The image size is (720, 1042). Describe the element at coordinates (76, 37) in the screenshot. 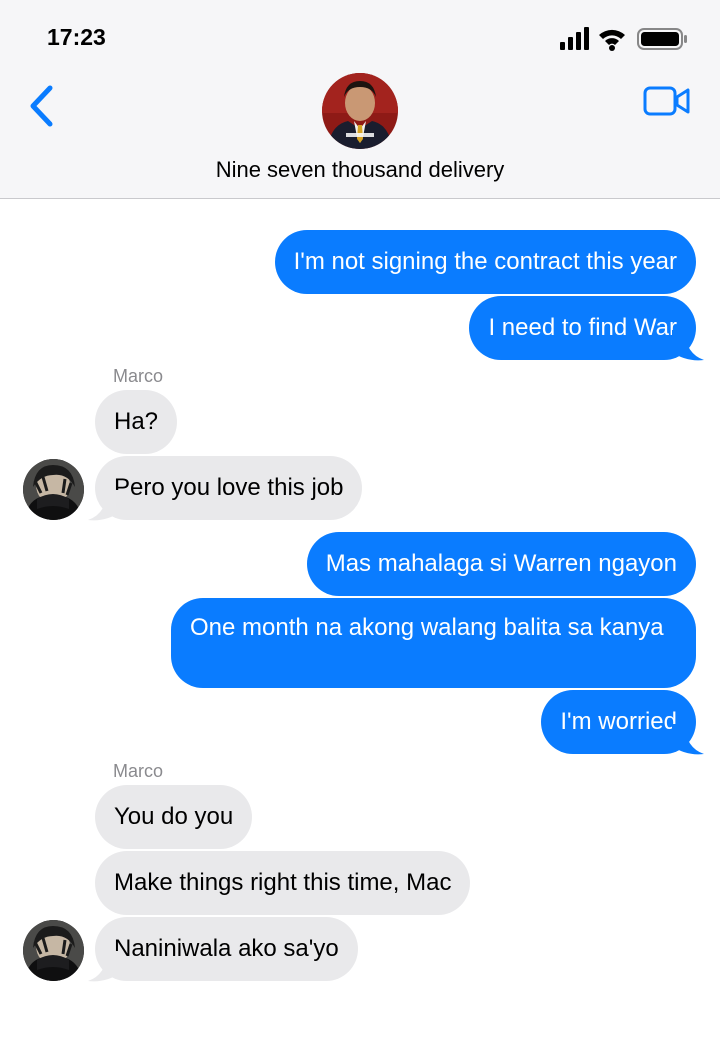

I see `status-time: 17:23` at that location.